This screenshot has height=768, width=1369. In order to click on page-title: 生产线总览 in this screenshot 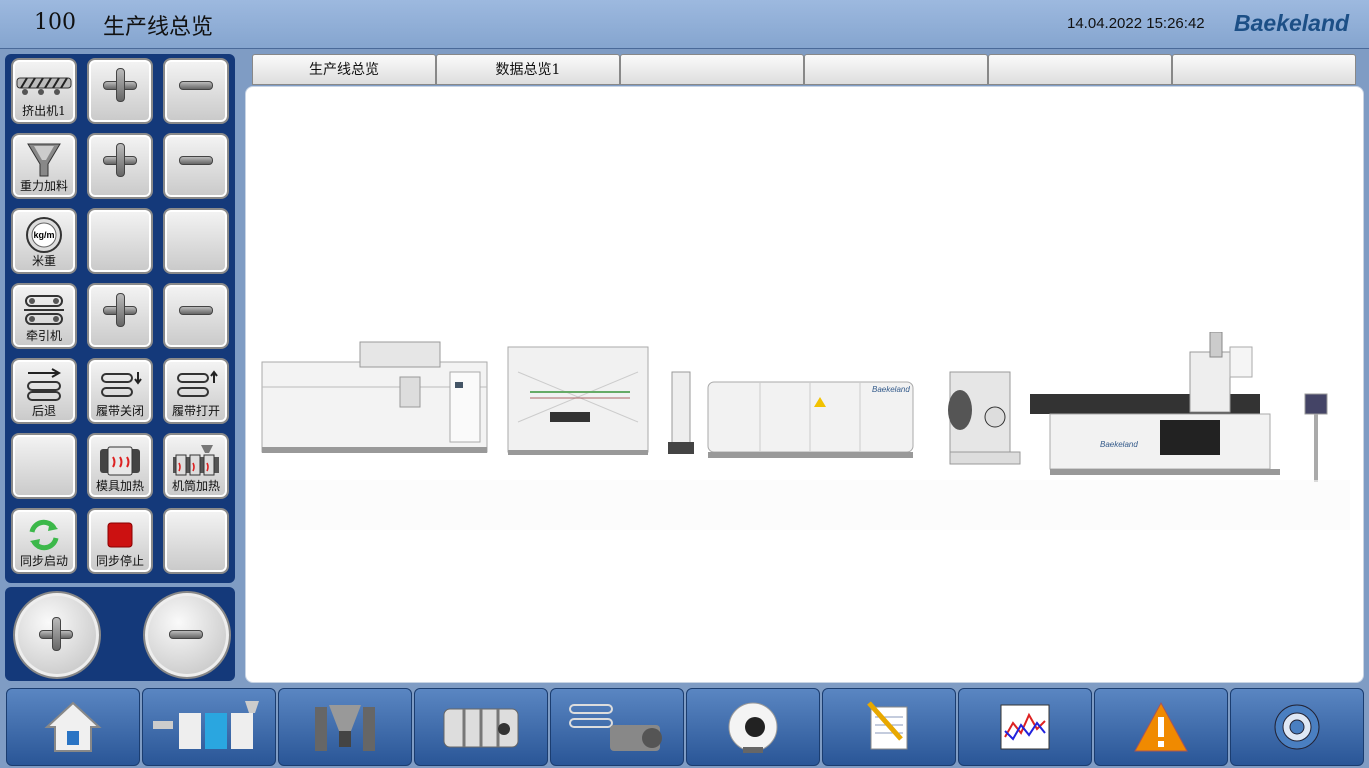, I will do `click(158, 27)`.